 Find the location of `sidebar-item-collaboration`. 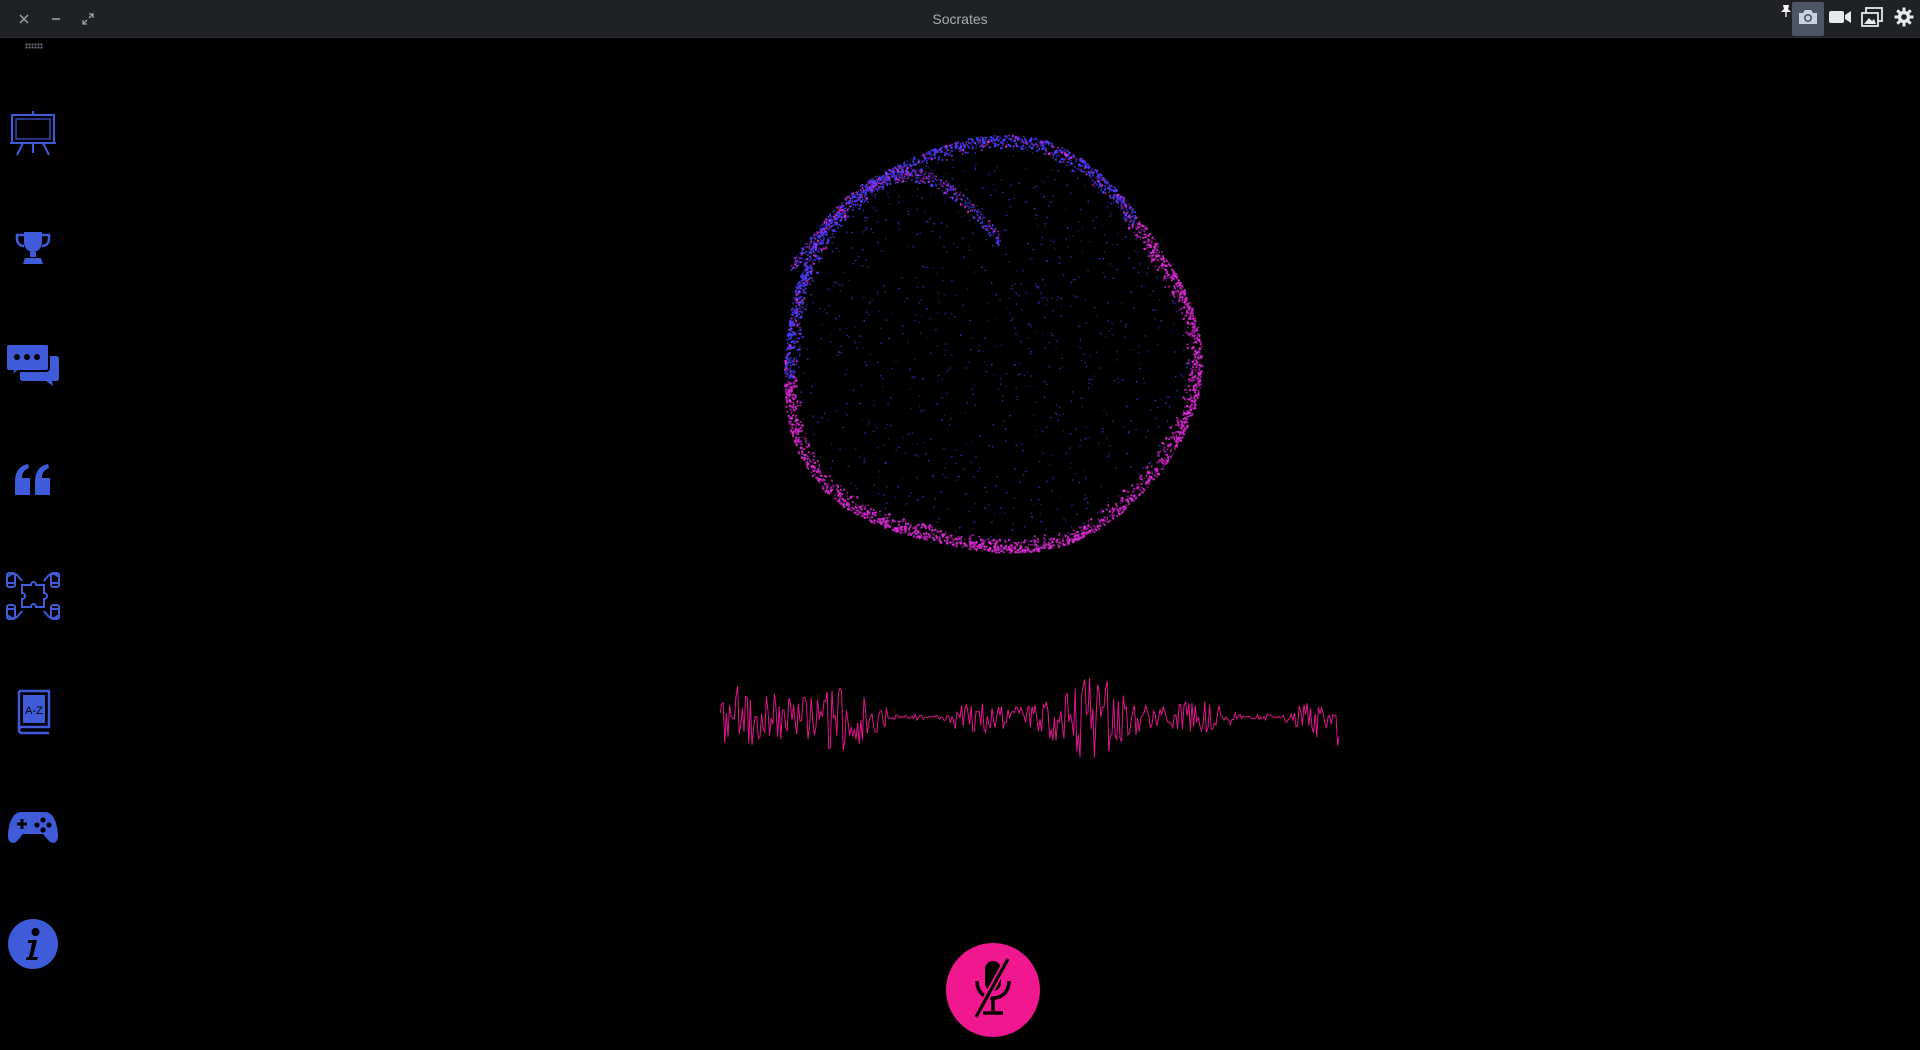

sidebar-item-collaboration is located at coordinates (33, 598).